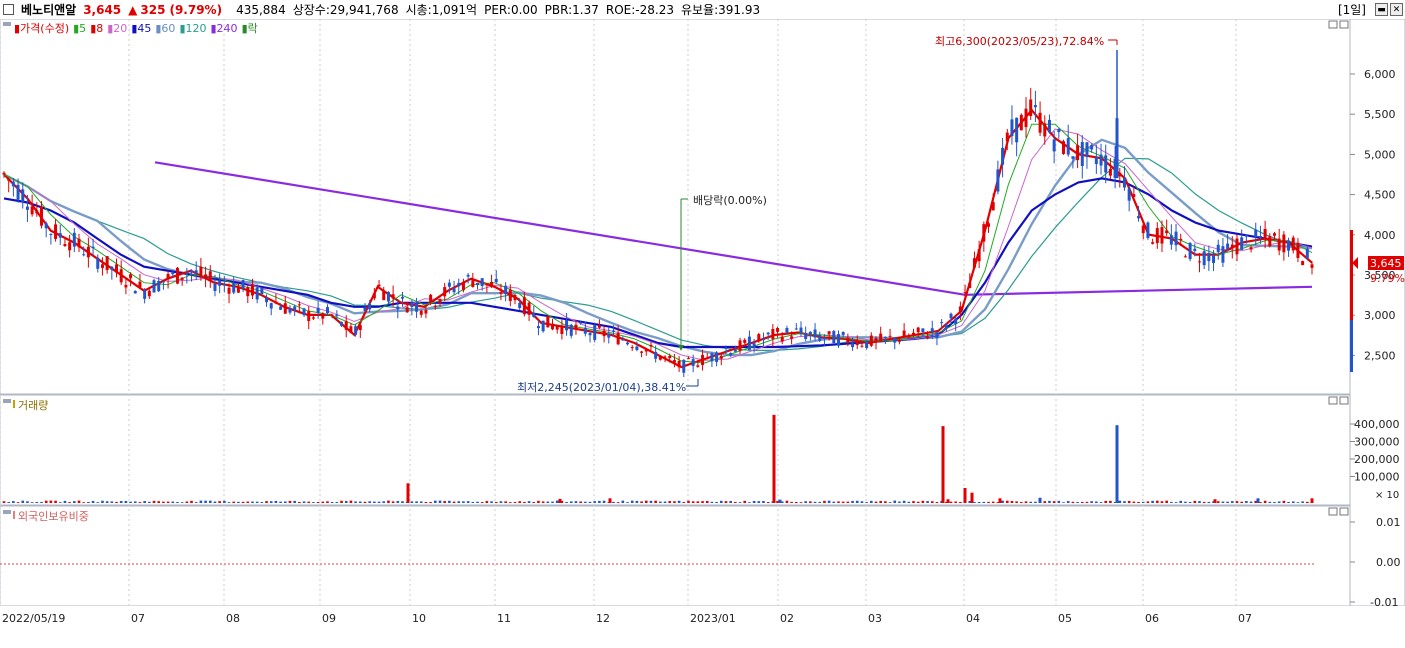  I want to click on stock-name: 베노티앤알, so click(48, 9).